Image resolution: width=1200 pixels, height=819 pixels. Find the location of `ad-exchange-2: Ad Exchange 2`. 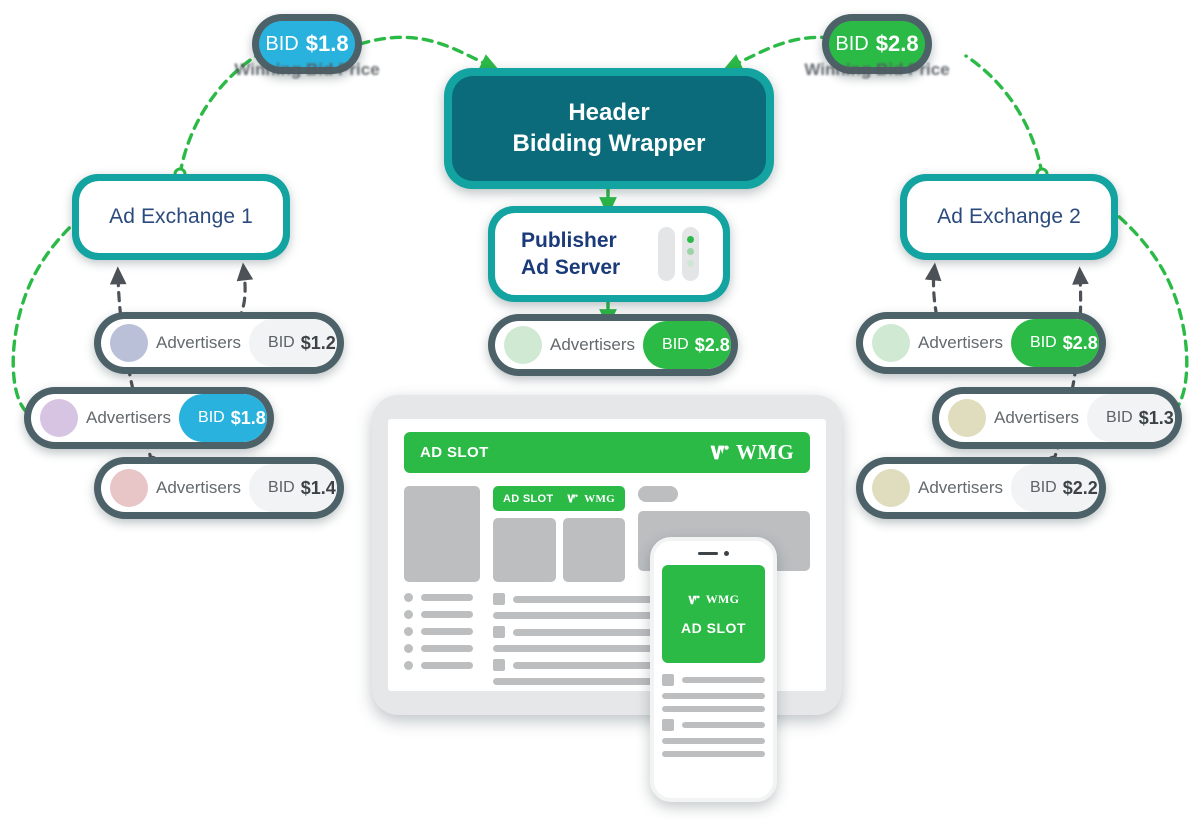

ad-exchange-2: Ad Exchange 2 is located at coordinates (1009, 217).